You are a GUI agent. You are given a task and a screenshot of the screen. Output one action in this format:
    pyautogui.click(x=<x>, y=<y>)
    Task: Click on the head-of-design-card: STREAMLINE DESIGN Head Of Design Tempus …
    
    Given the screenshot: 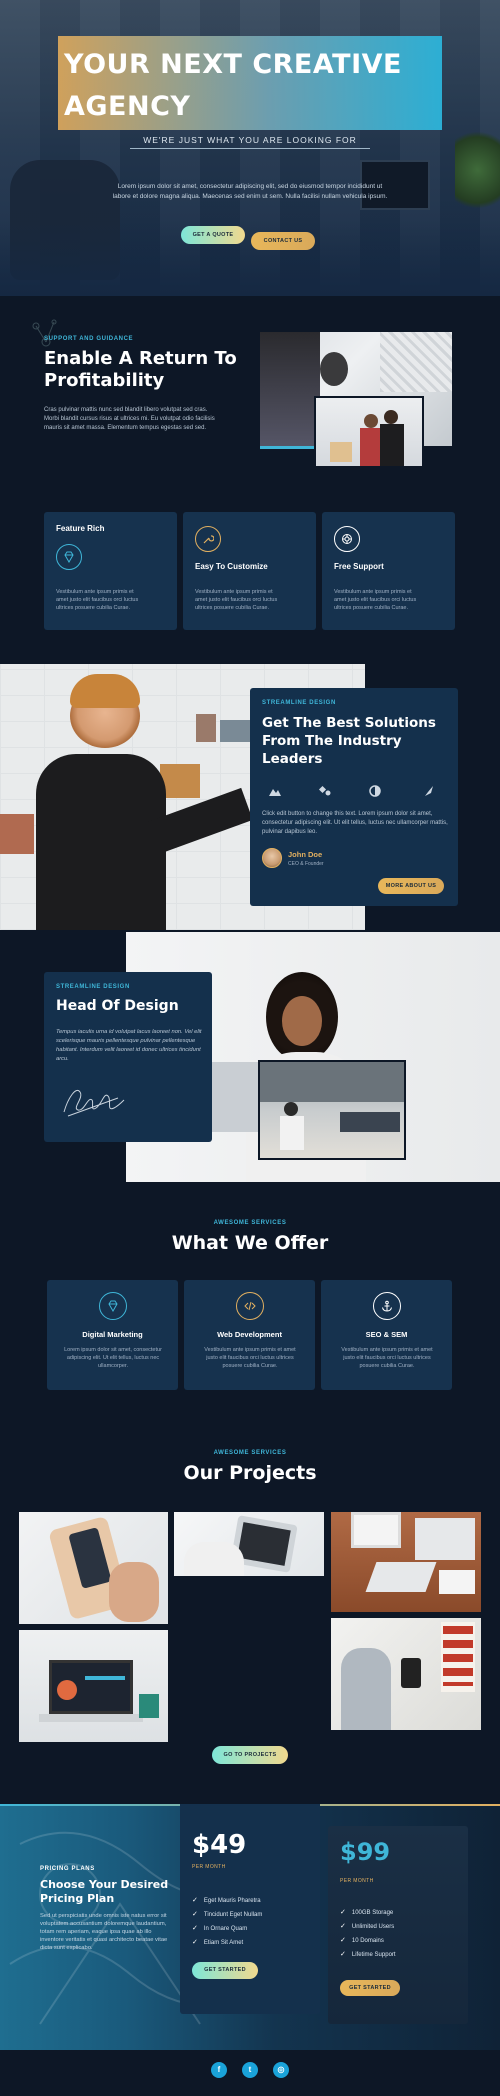 What is the action you would take?
    pyautogui.click(x=128, y=1057)
    